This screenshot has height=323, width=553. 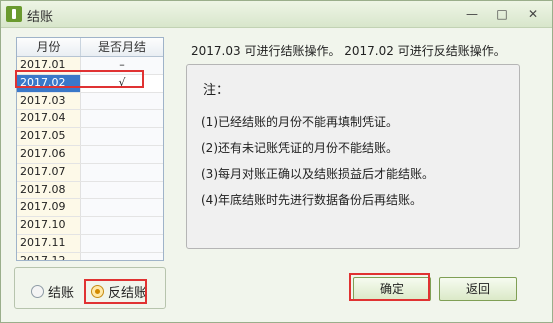 I want to click on radio-checked-icon, so click(x=97, y=291).